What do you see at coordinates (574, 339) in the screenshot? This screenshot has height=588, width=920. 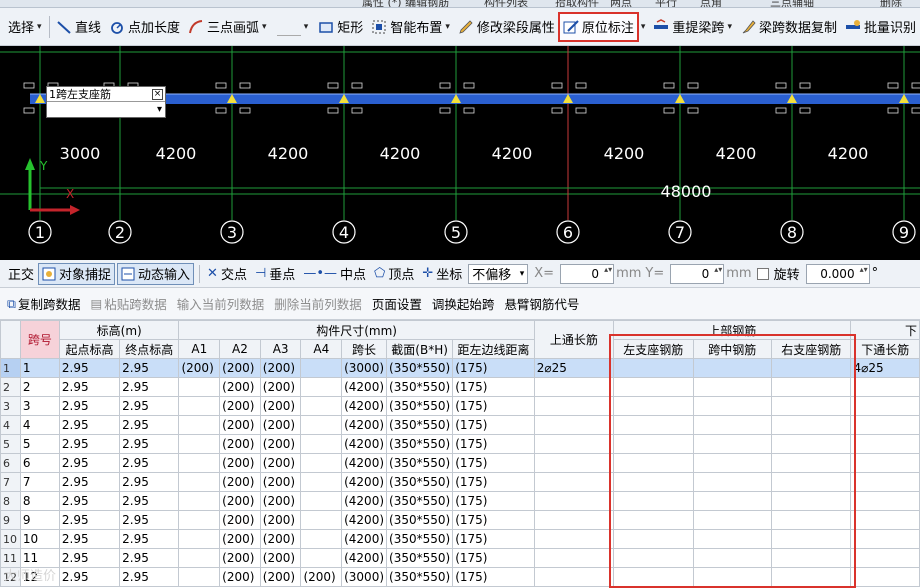 I see `top-through-header: 上通长筋` at bounding box center [574, 339].